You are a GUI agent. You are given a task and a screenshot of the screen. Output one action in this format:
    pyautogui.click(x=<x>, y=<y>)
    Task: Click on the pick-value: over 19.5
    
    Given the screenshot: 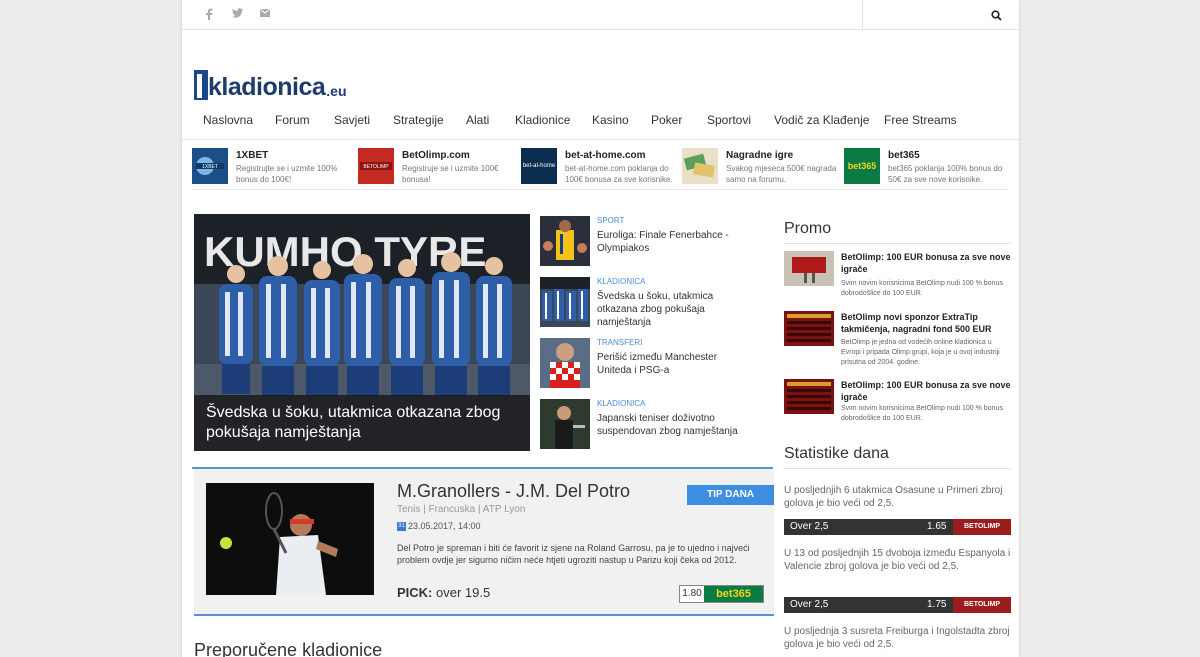 What is the action you would take?
    pyautogui.click(x=463, y=592)
    